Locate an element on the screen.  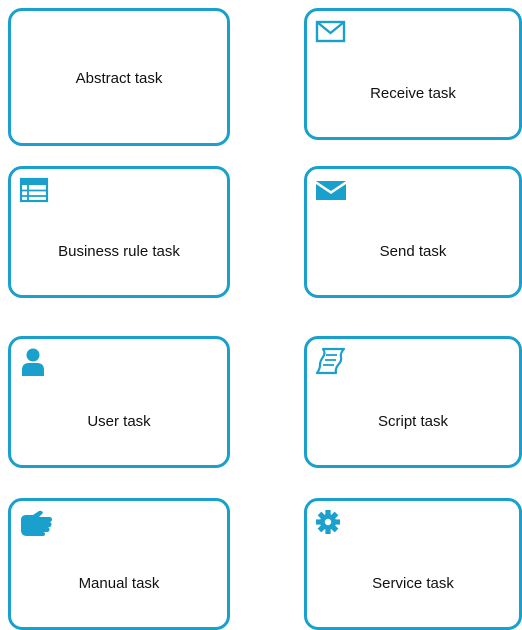
send-task: Send task is located at coordinates (413, 232).